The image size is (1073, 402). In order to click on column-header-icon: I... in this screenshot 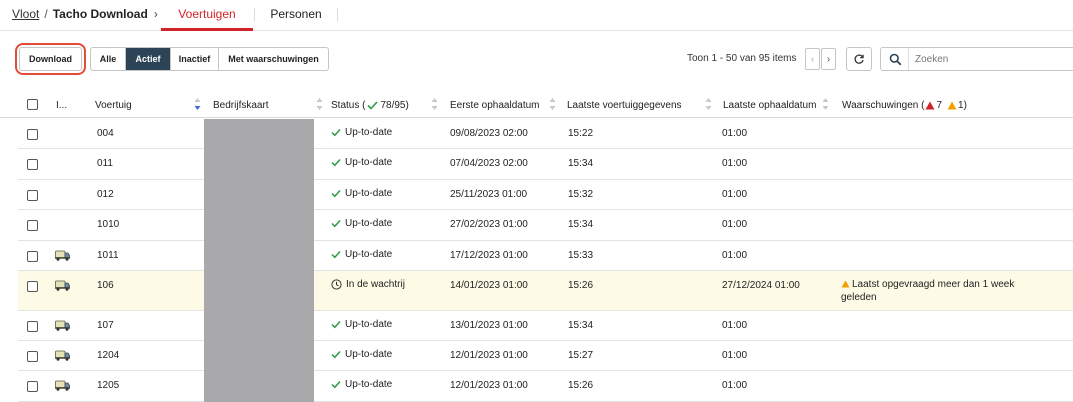, I will do `click(61, 105)`.